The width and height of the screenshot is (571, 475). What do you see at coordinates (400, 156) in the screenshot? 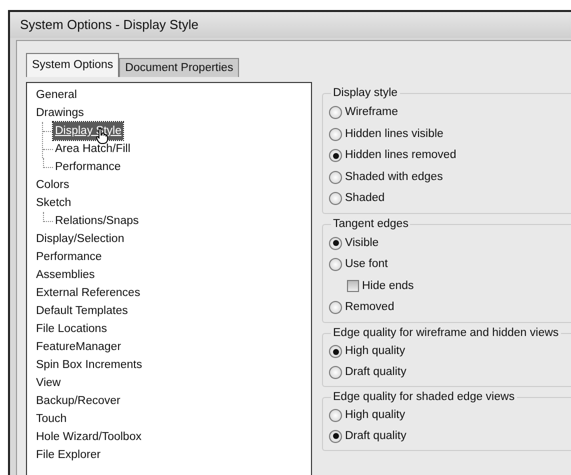
I see `option-label: Hidden lines removed` at bounding box center [400, 156].